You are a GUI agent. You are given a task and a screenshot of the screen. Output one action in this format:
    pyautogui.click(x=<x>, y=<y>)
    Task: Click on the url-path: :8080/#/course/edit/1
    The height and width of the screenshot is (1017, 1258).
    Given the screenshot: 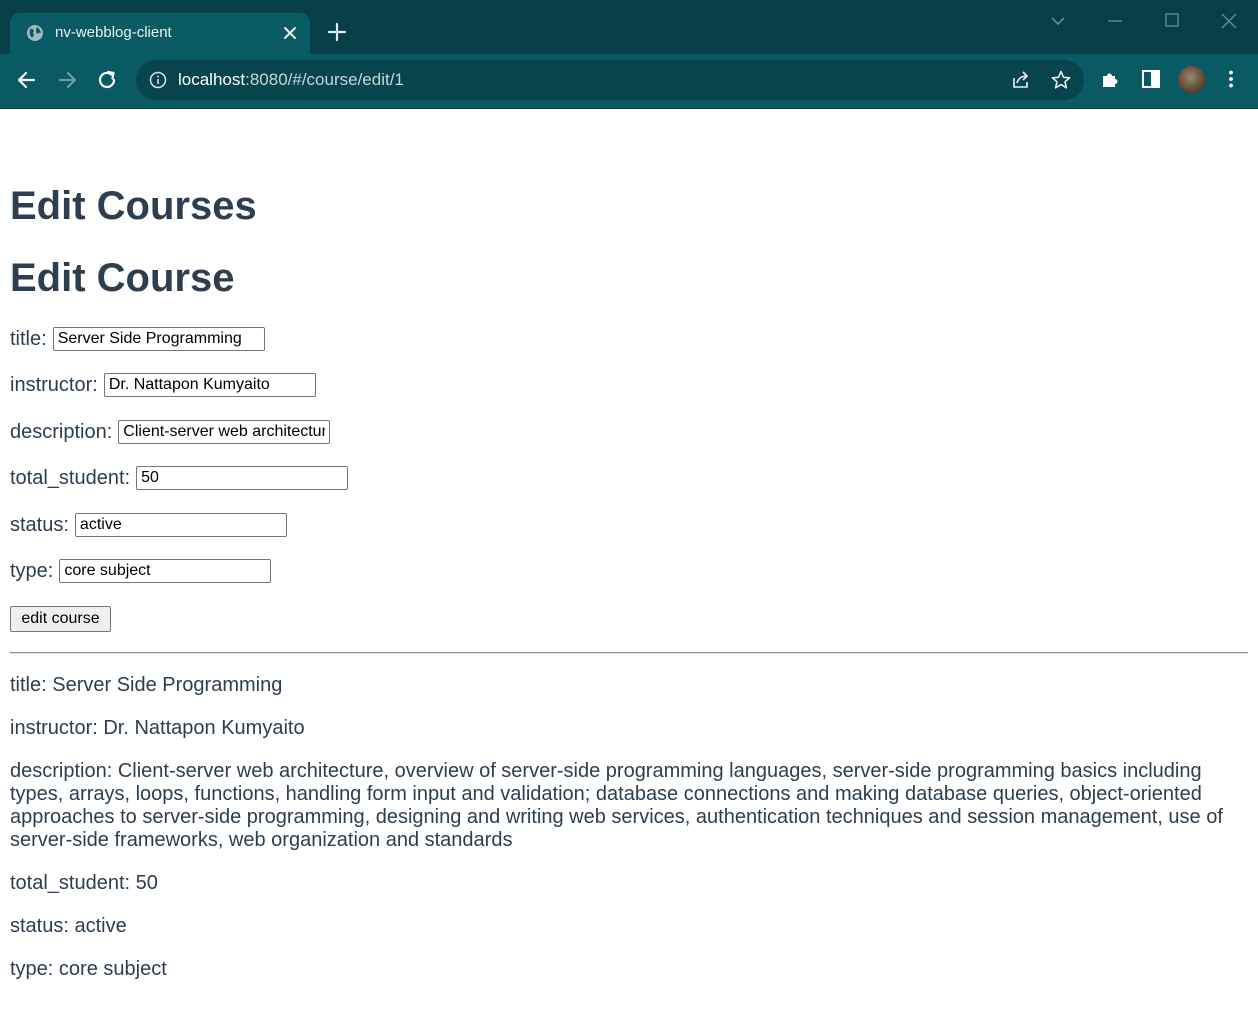 What is the action you would take?
    pyautogui.click(x=324, y=79)
    